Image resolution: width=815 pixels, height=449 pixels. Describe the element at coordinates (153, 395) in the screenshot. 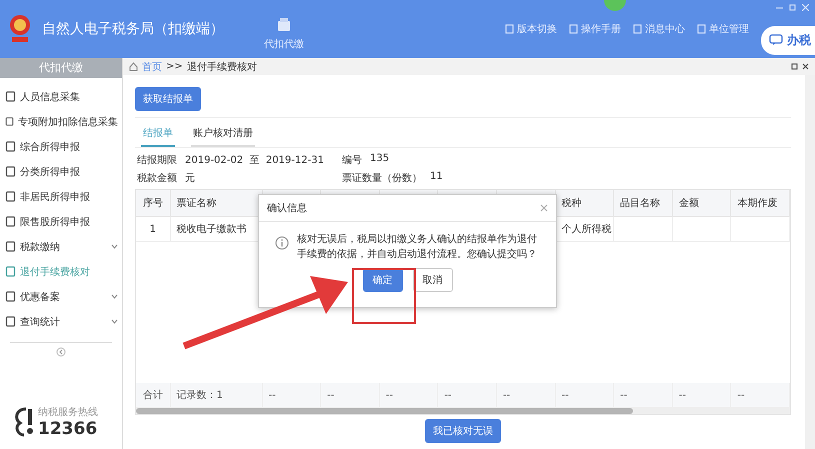

I see `table-cell: 合计` at that location.